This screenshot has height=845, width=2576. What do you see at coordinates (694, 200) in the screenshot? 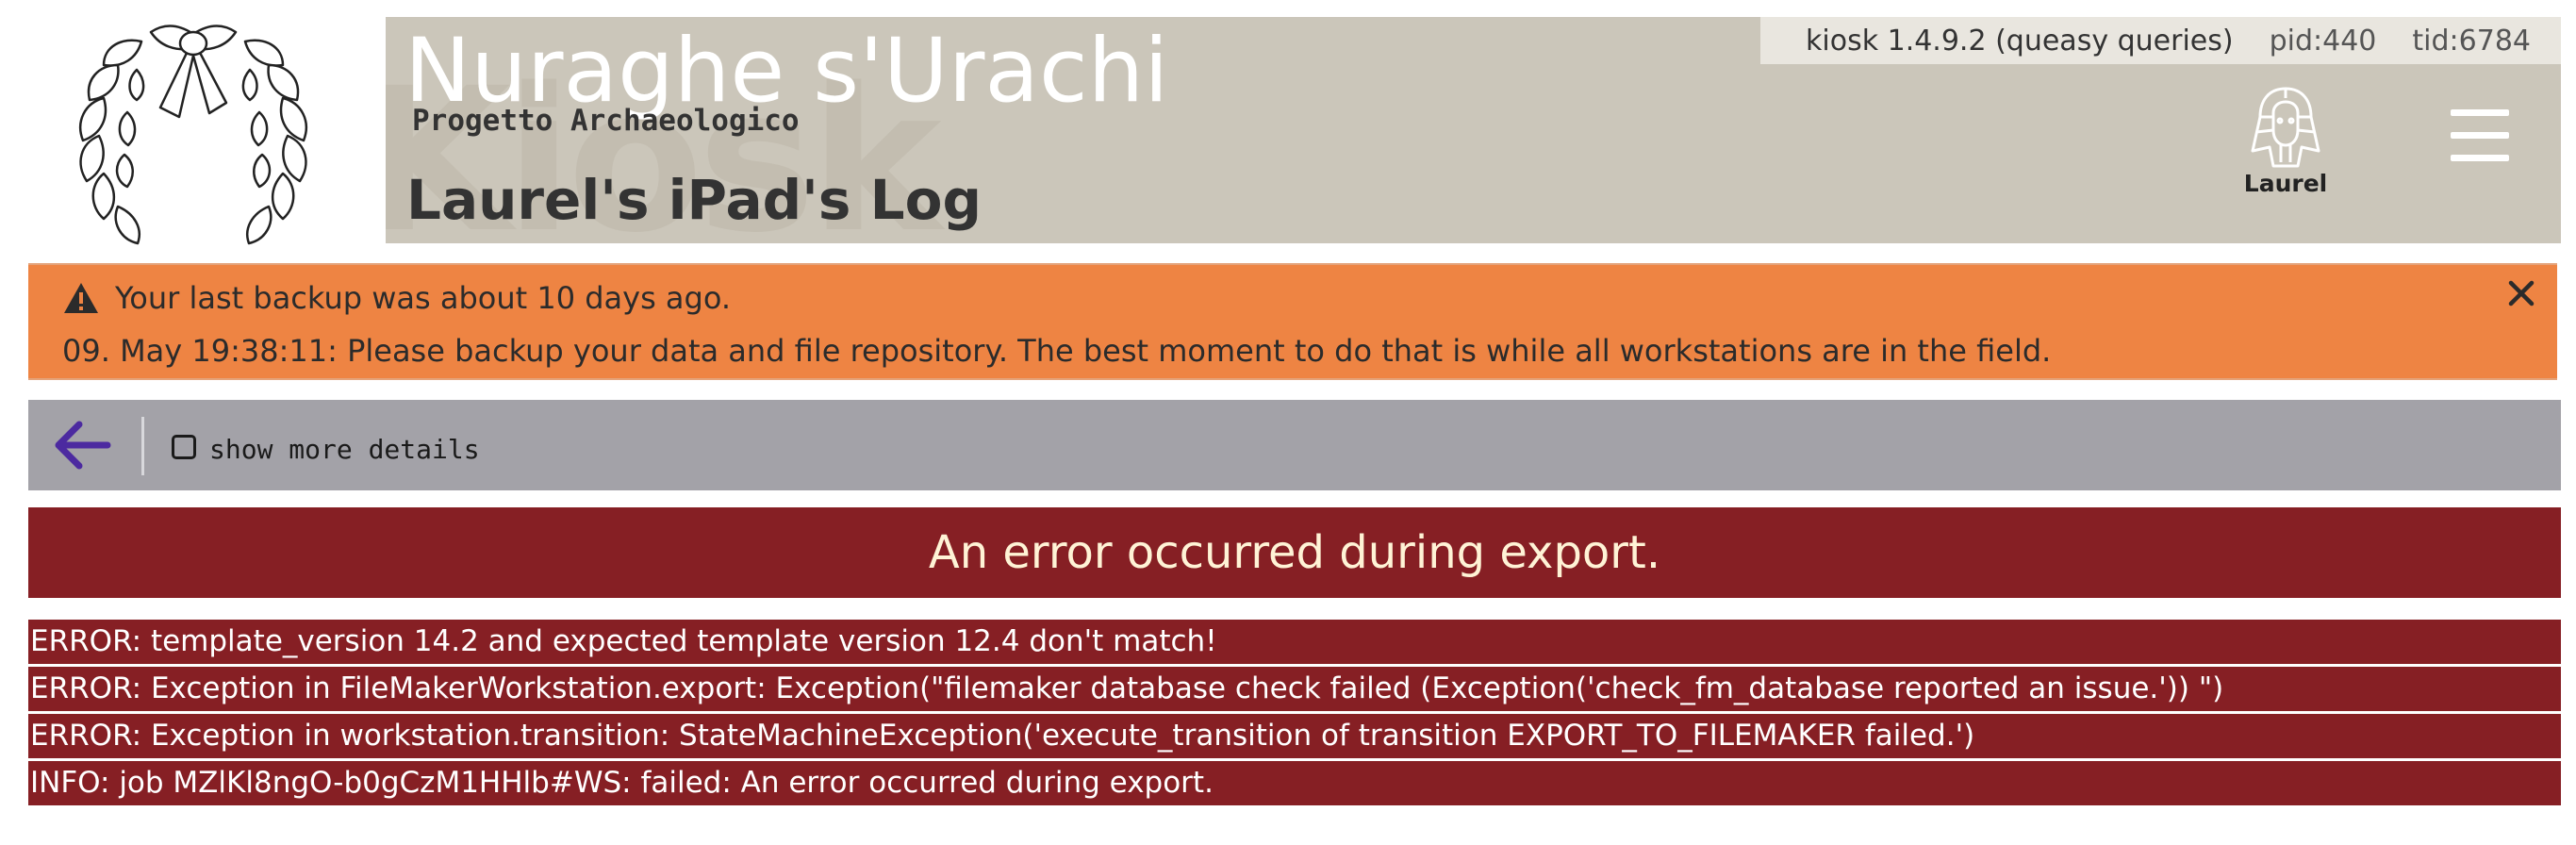
I see `page-title: Laurel's iPad's Log` at bounding box center [694, 200].